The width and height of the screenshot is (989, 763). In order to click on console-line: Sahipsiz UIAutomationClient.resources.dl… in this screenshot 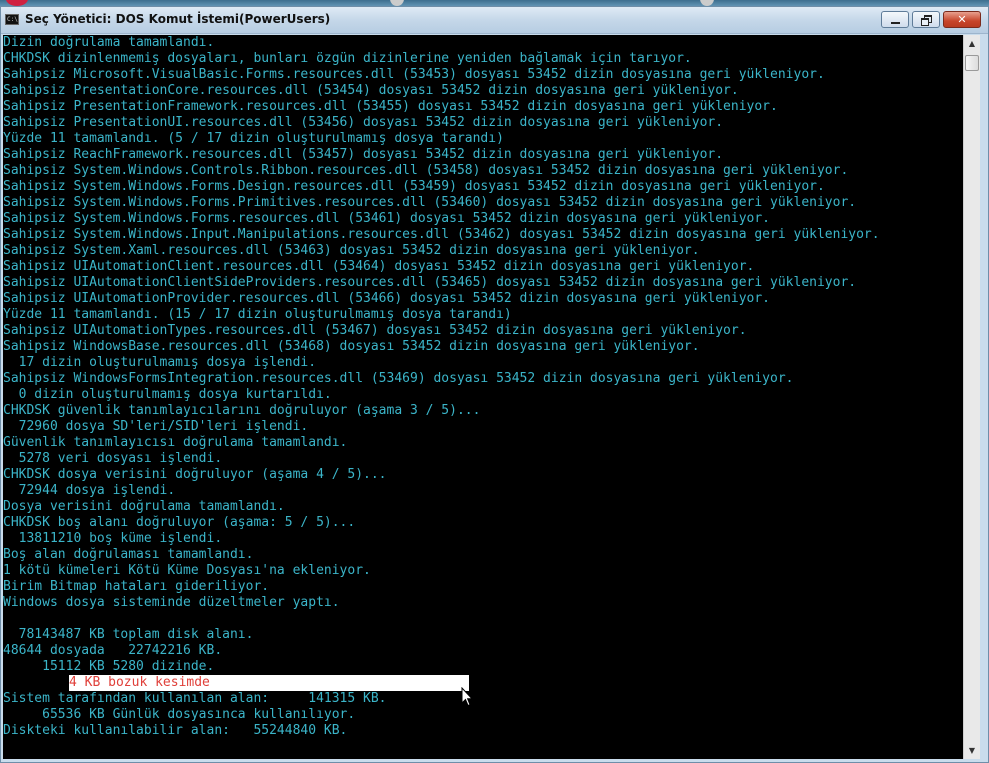, I will do `click(379, 266)`.